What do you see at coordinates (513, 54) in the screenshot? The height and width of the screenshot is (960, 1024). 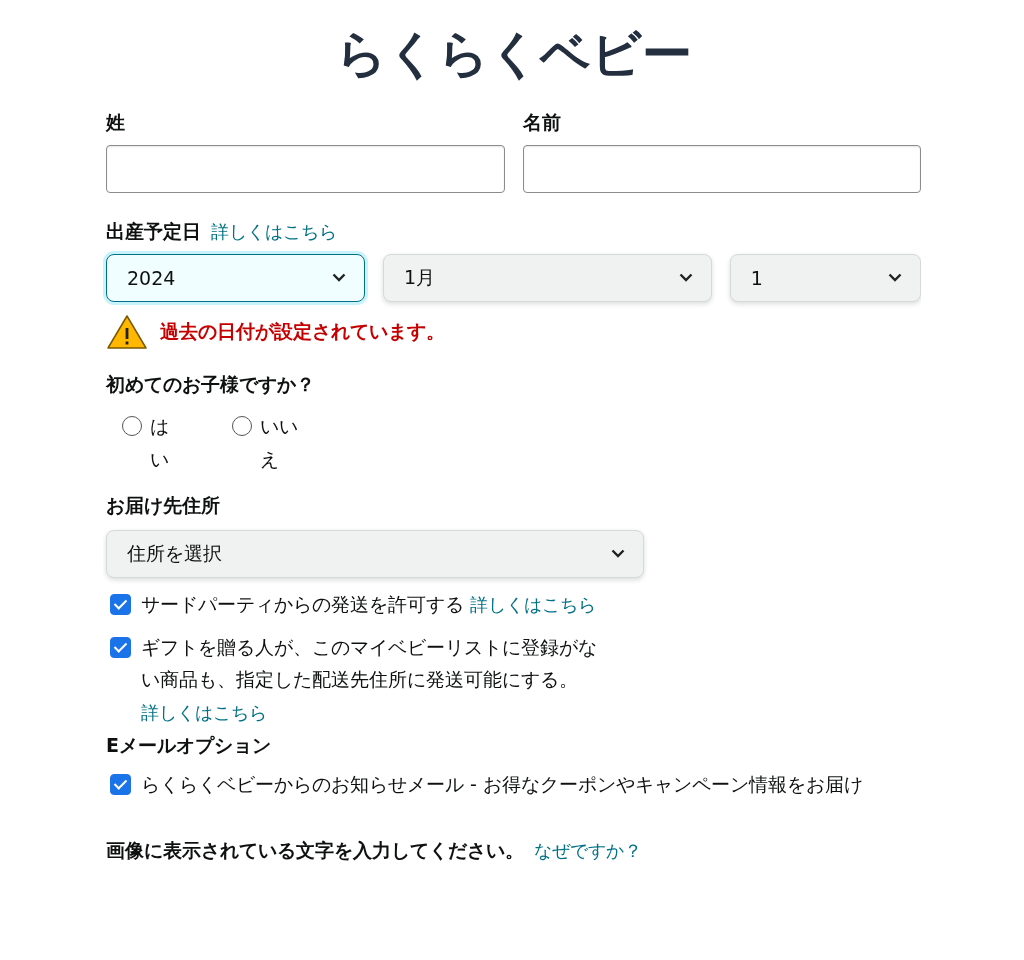 I see `logo: らくらくベビー` at bounding box center [513, 54].